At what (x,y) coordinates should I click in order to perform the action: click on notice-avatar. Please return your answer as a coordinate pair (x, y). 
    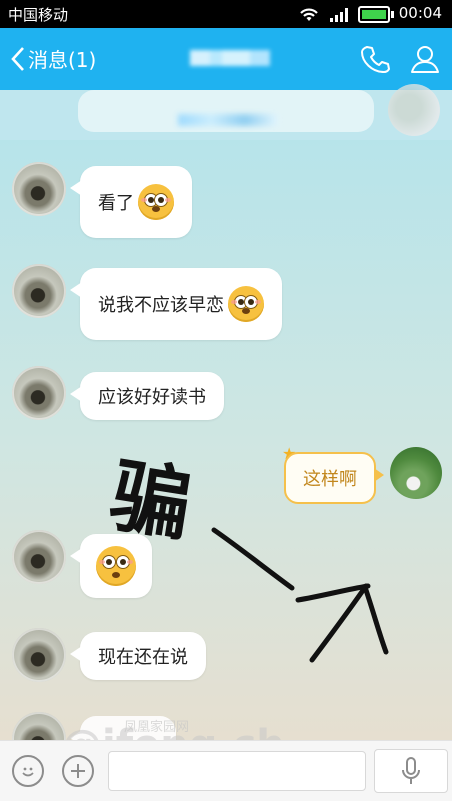
    Looking at the image, I should click on (414, 110).